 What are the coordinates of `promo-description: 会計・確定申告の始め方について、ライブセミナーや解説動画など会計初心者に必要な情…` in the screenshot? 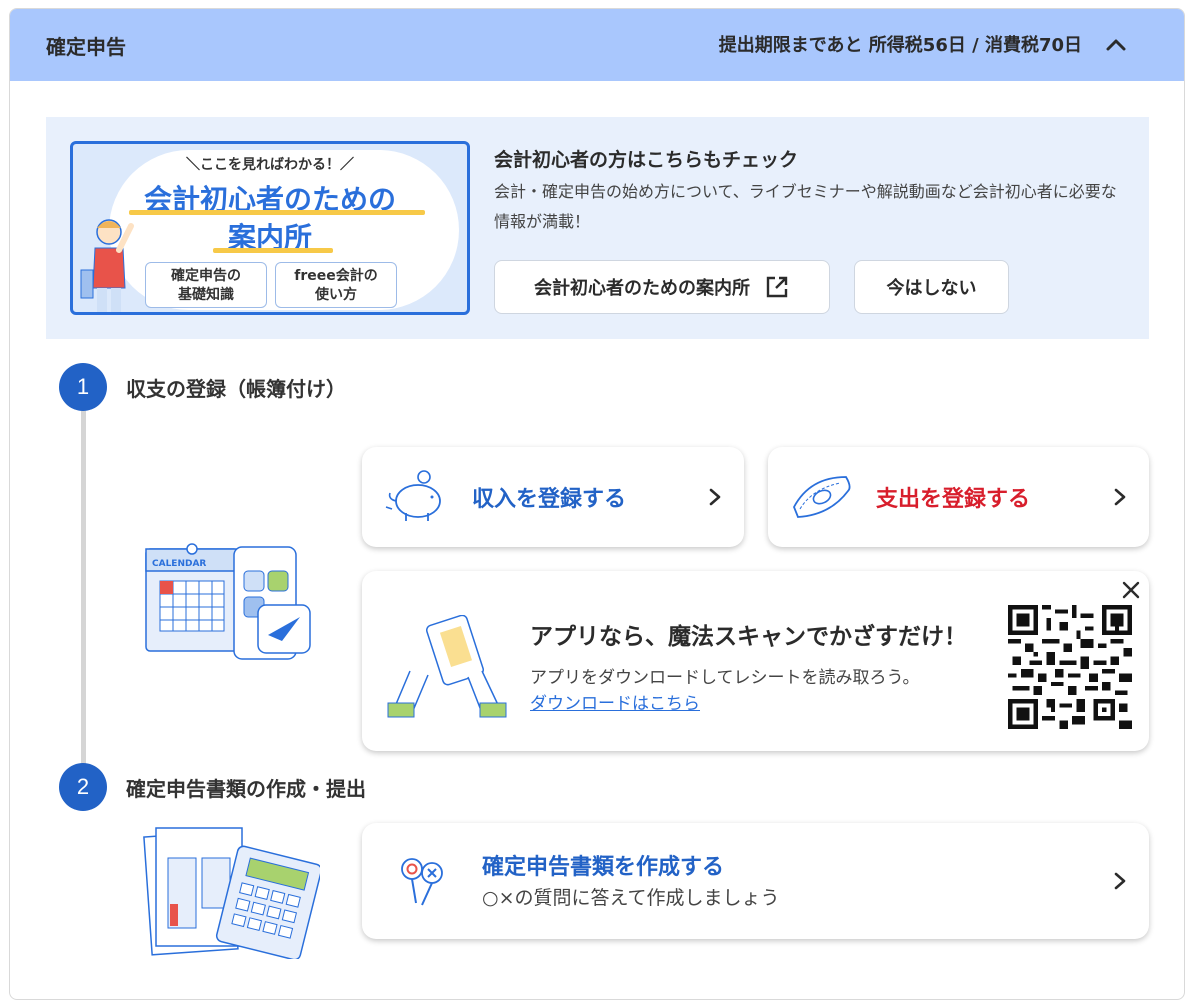 It's located at (805, 206).